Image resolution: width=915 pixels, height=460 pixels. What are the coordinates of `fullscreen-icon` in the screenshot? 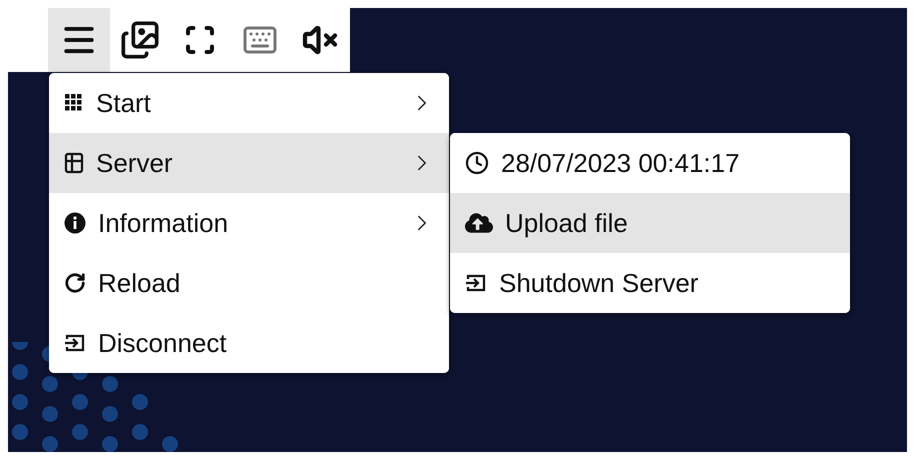 It's located at (200, 40).